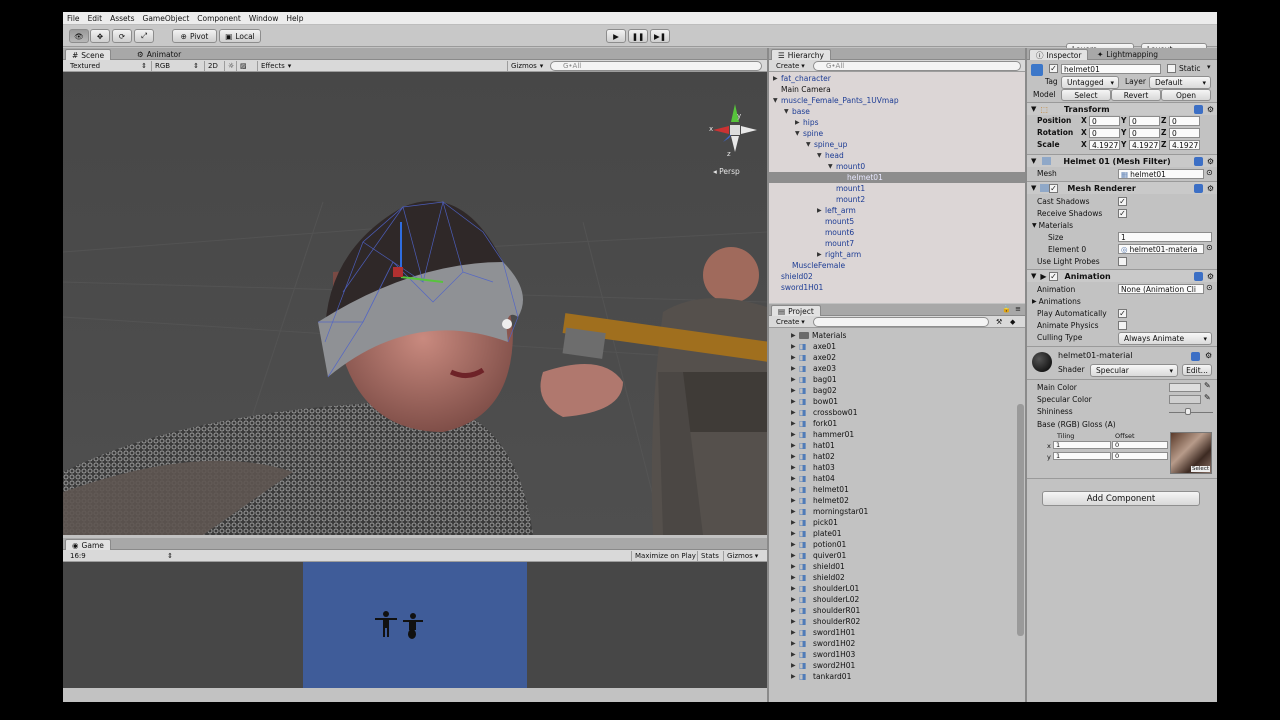 The width and height of the screenshot is (1280, 720). What do you see at coordinates (1185, 387) in the screenshot?
I see `main-color-swatch` at bounding box center [1185, 387].